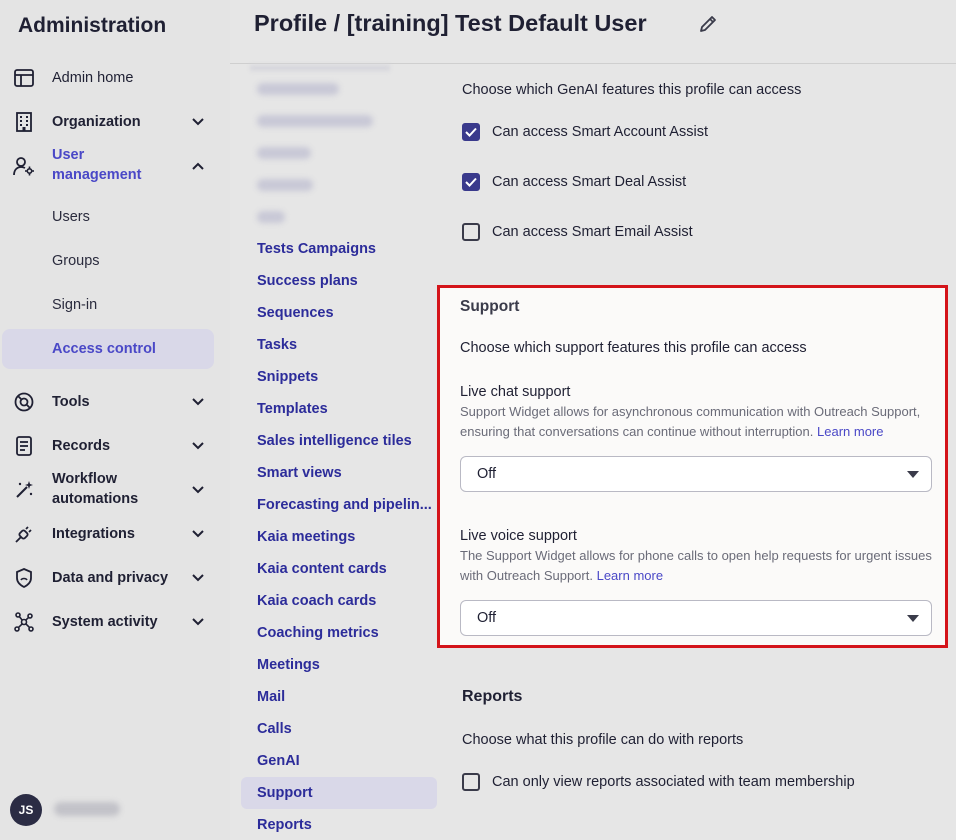 This screenshot has height=840, width=956. What do you see at coordinates (316, 601) in the screenshot?
I see `section-kaia-coach-cards: Kaia coach cards` at bounding box center [316, 601].